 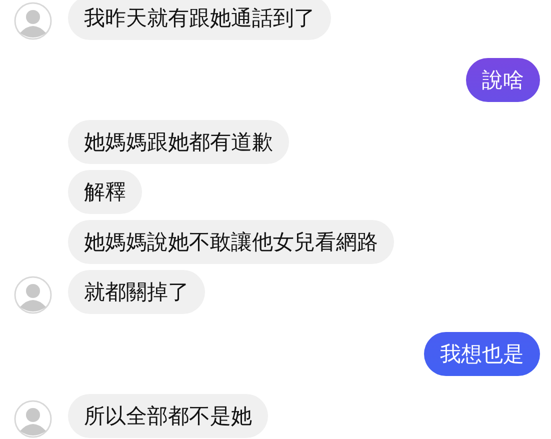 What do you see at coordinates (168, 416) in the screenshot?
I see `message-bubble: 所以全部都不是她` at bounding box center [168, 416].